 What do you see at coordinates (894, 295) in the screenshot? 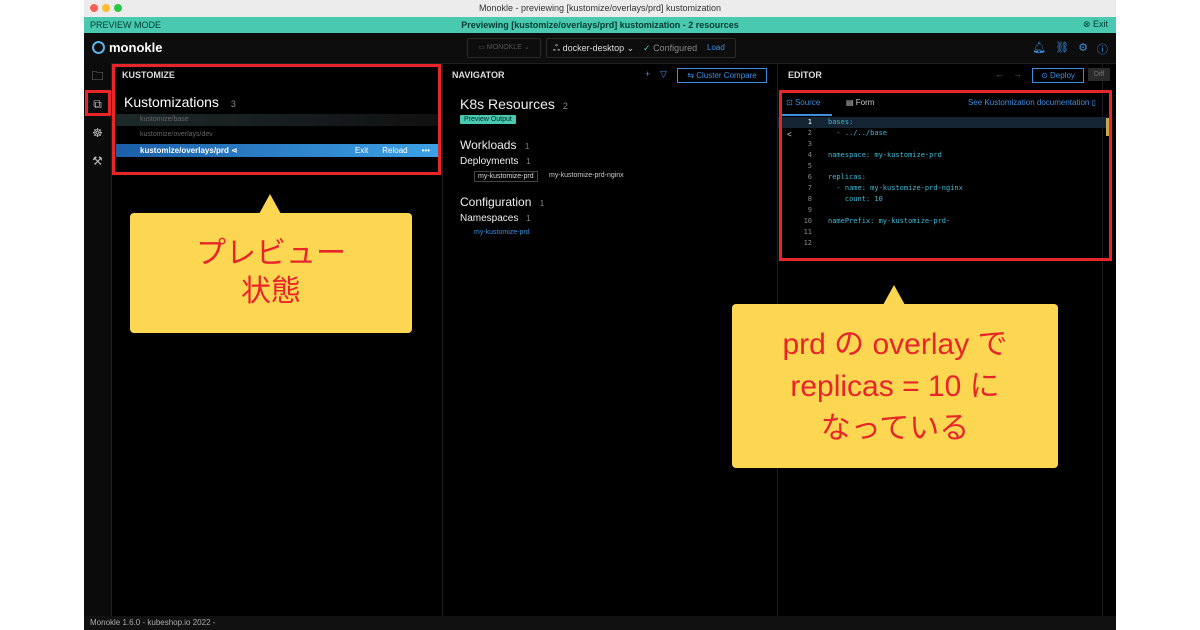
I see `right-callout-pointer` at bounding box center [894, 295].